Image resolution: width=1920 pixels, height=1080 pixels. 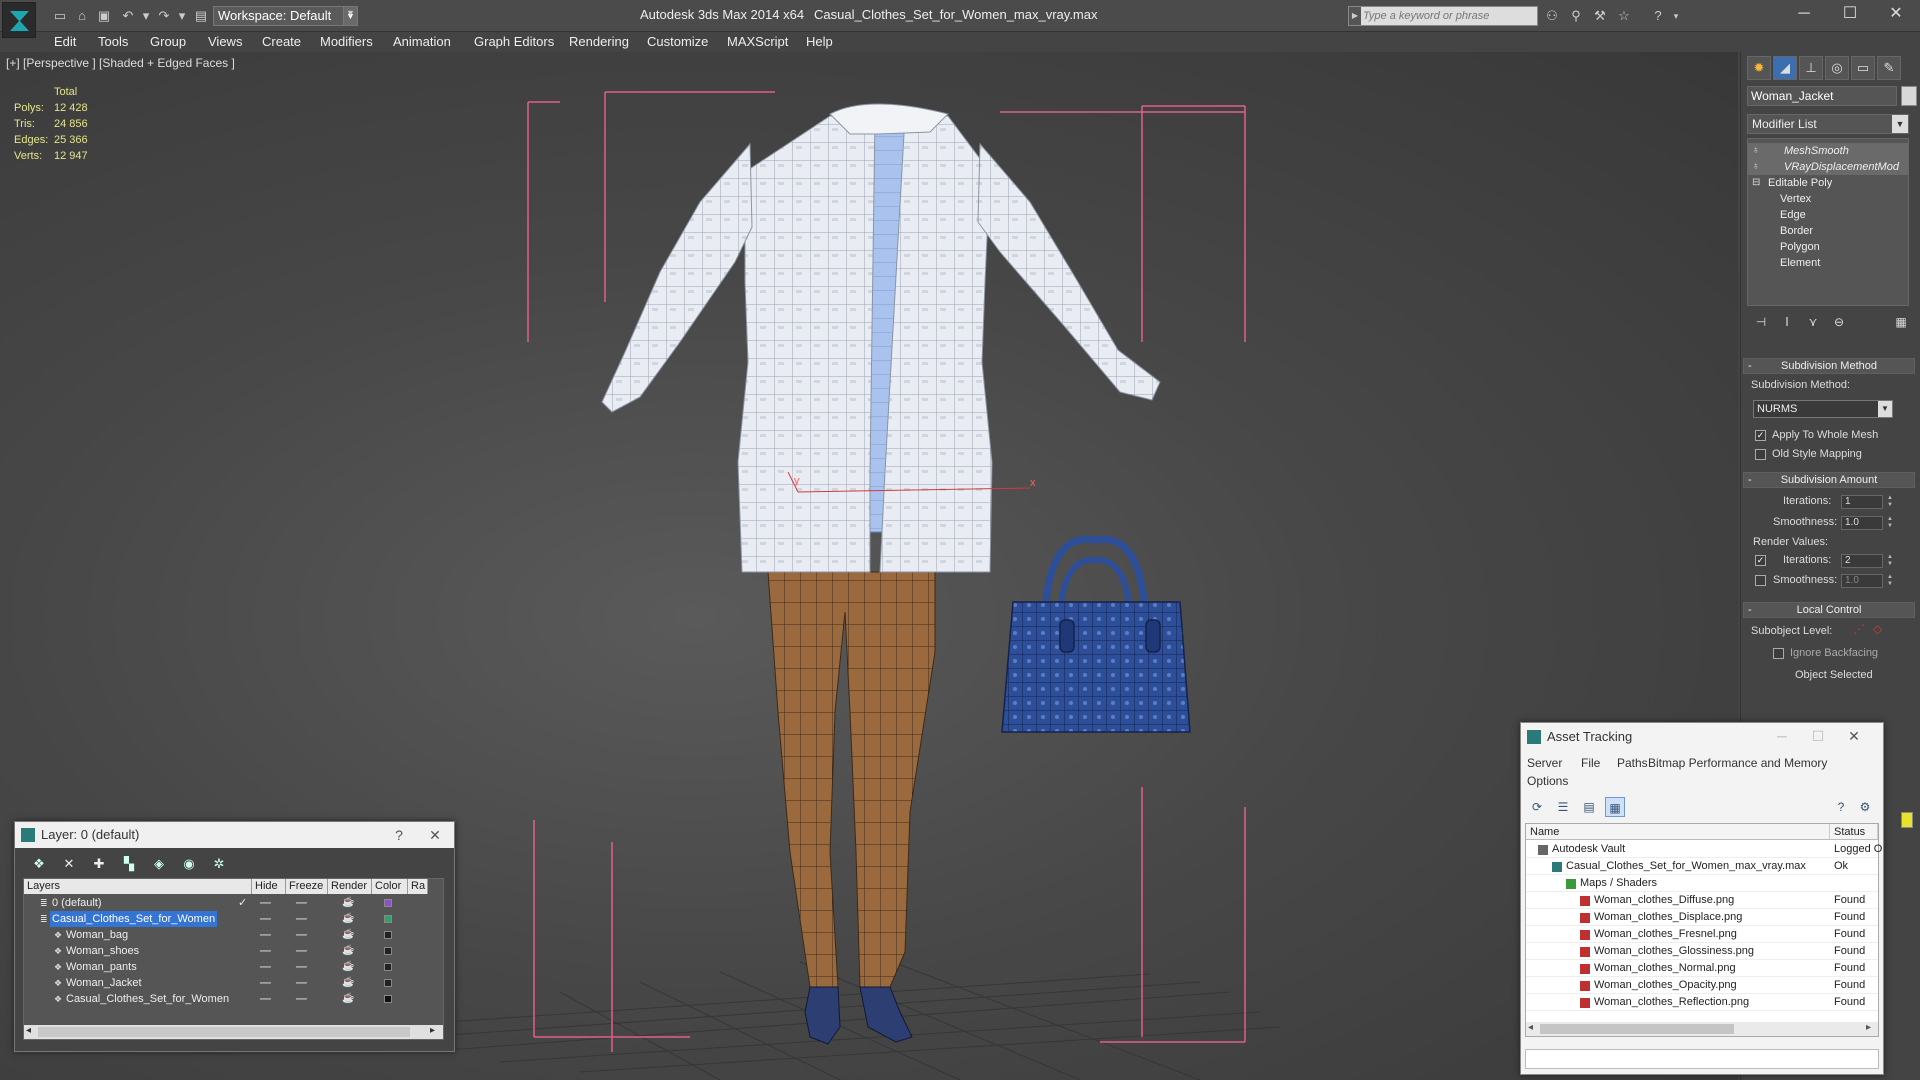 What do you see at coordinates (1862, 523) in the screenshot?
I see `smoothness-spinner: 1.0` at bounding box center [1862, 523].